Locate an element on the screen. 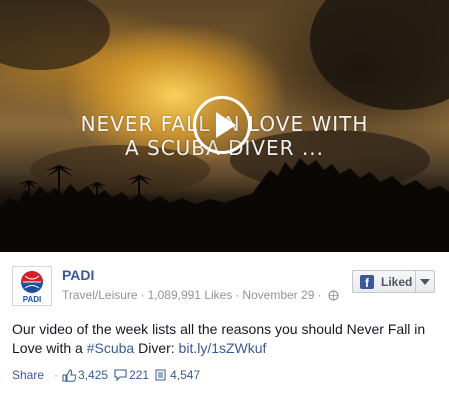 The height and width of the screenshot is (397, 449). page-avatar: PADI is located at coordinates (32, 286).